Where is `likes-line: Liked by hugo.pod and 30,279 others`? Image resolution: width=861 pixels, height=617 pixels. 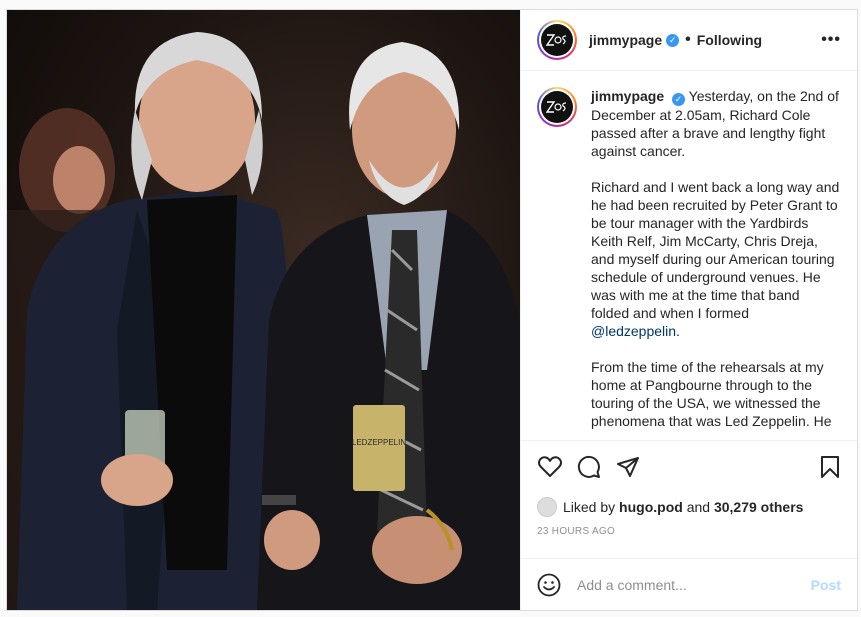 likes-line: Liked by hugo.pod and 30,279 others is located at coordinates (689, 507).